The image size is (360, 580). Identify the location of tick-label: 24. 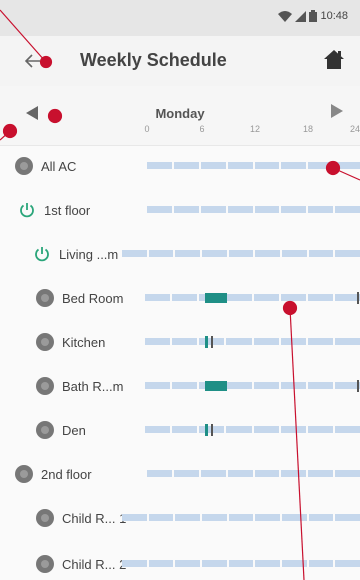
(354, 129).